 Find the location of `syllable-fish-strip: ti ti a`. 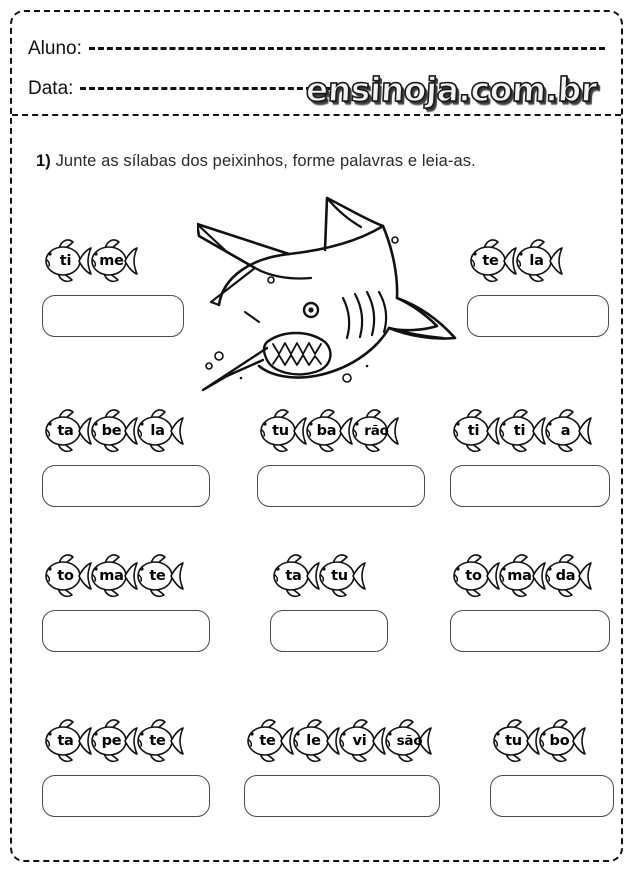

syllable-fish-strip: ti ti a is located at coordinates (521, 431).